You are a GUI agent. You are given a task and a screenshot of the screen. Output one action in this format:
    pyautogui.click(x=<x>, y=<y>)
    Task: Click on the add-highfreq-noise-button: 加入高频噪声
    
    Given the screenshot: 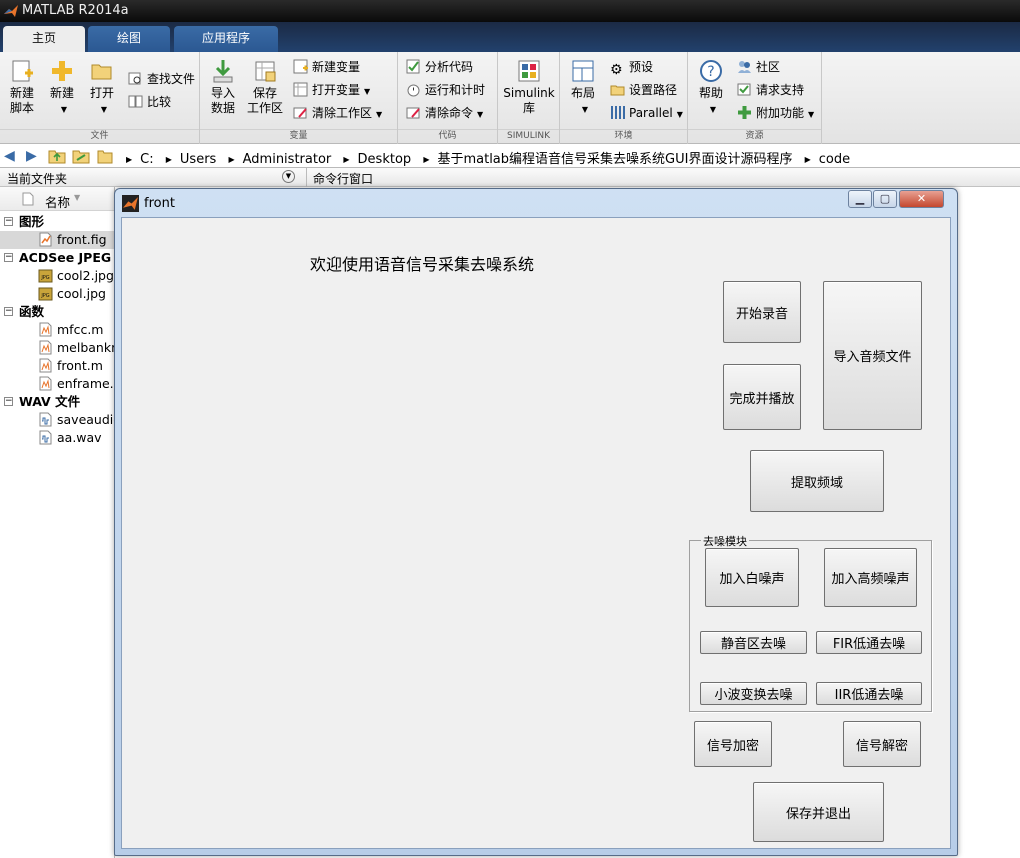 What is the action you would take?
    pyautogui.click(x=870, y=577)
    